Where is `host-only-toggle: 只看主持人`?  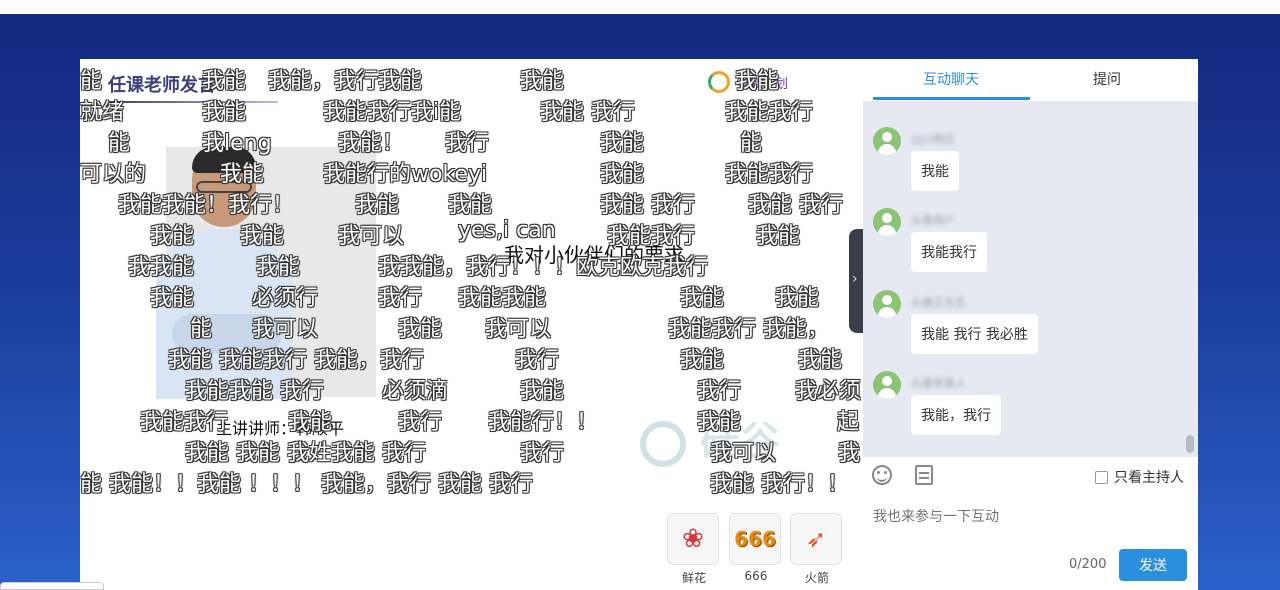
host-only-toggle: 只看主持人 is located at coordinates (1139, 477).